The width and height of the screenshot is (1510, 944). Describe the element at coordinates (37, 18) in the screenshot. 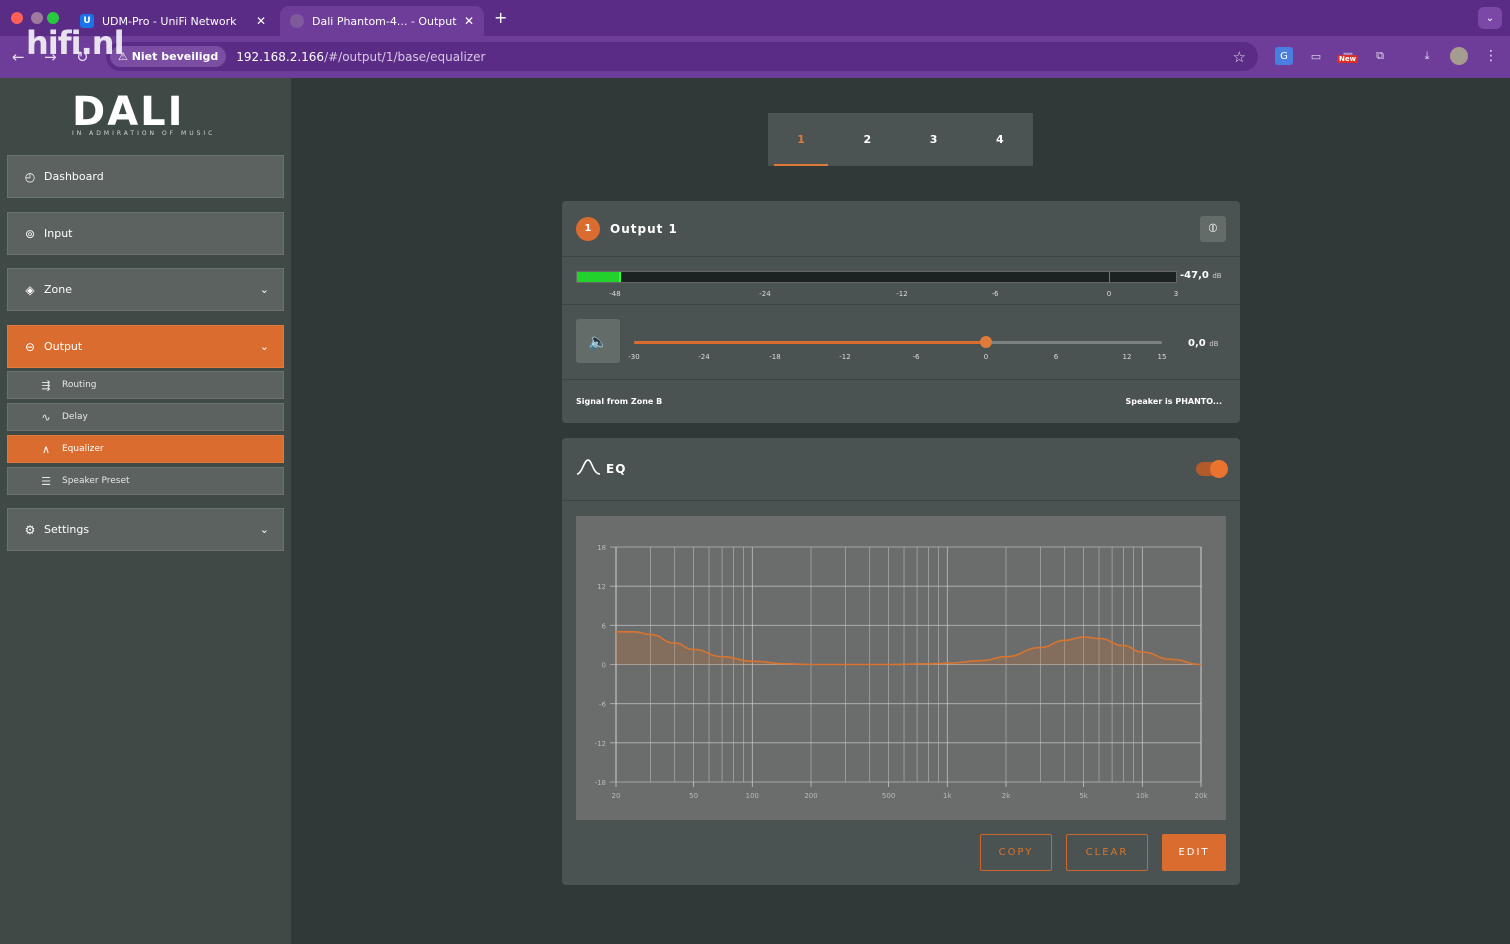

I see `minimize-window-button` at that location.